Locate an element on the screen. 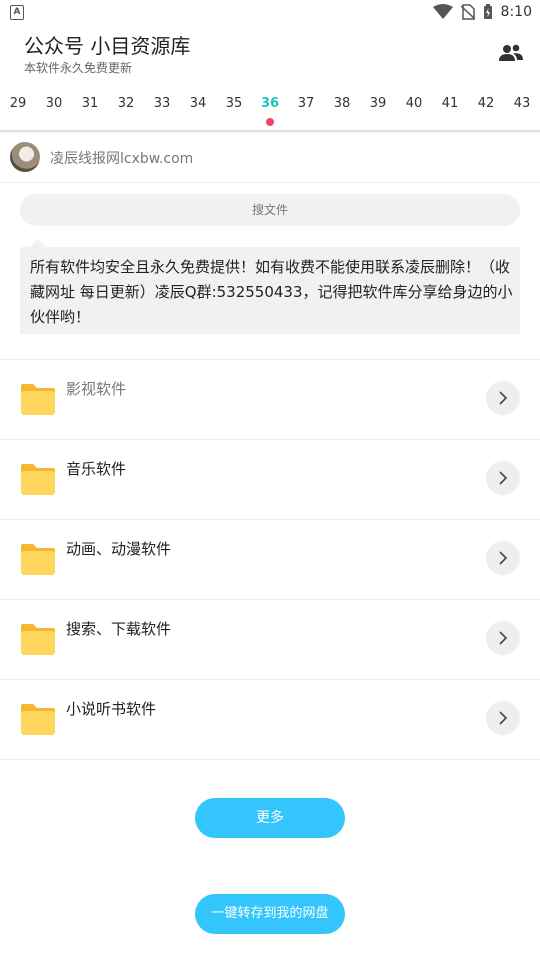  list-item: 动画、动漫软件 is located at coordinates (270, 560).